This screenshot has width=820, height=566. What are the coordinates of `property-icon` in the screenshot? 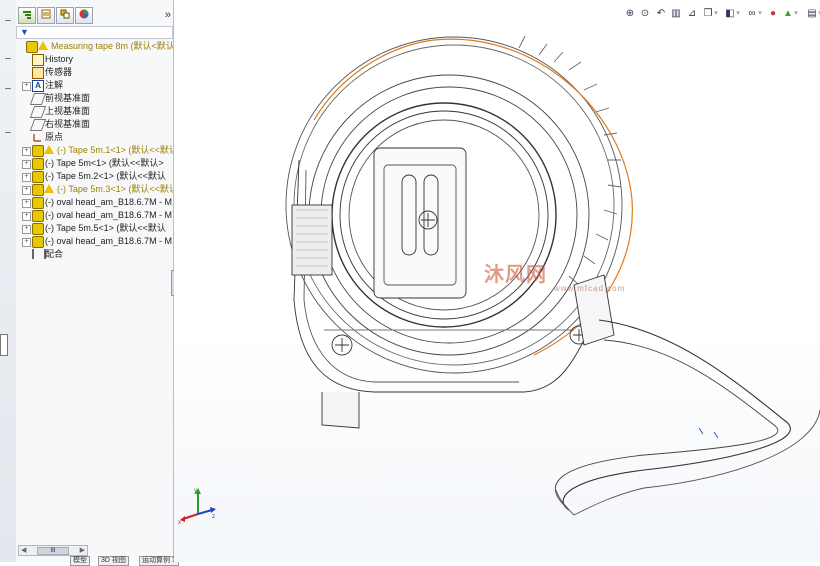 It's located at (46, 14).